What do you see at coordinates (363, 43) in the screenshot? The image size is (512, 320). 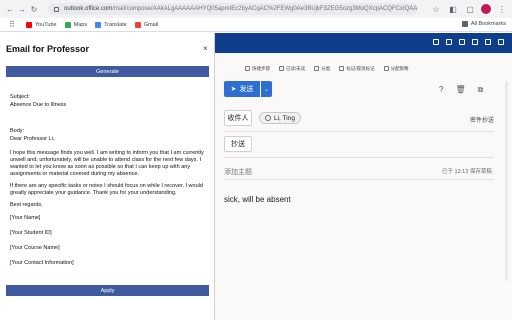 I see `outlook-header` at bounding box center [363, 43].